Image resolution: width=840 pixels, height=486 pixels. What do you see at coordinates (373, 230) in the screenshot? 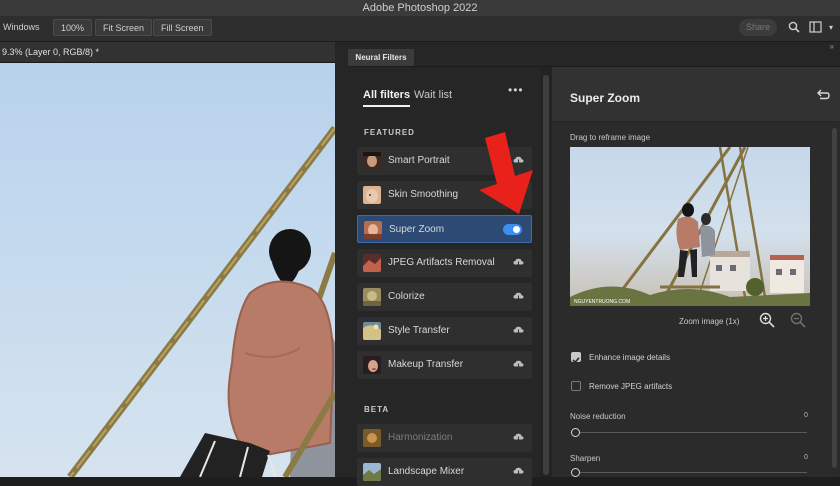
I see `super-zoom-thumbnail` at bounding box center [373, 230].